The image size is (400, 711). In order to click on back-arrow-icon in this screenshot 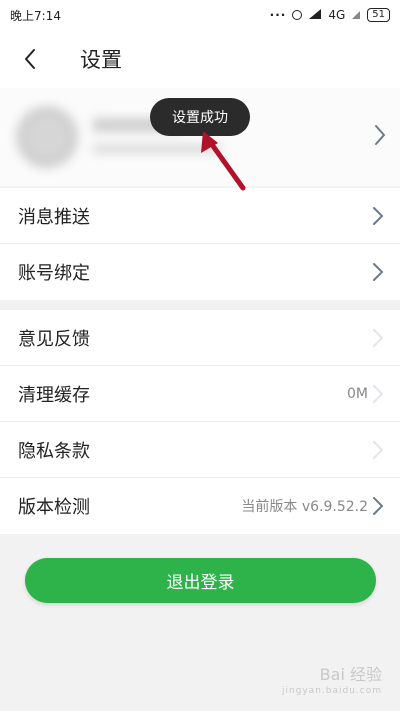, I will do `click(30, 59)`.